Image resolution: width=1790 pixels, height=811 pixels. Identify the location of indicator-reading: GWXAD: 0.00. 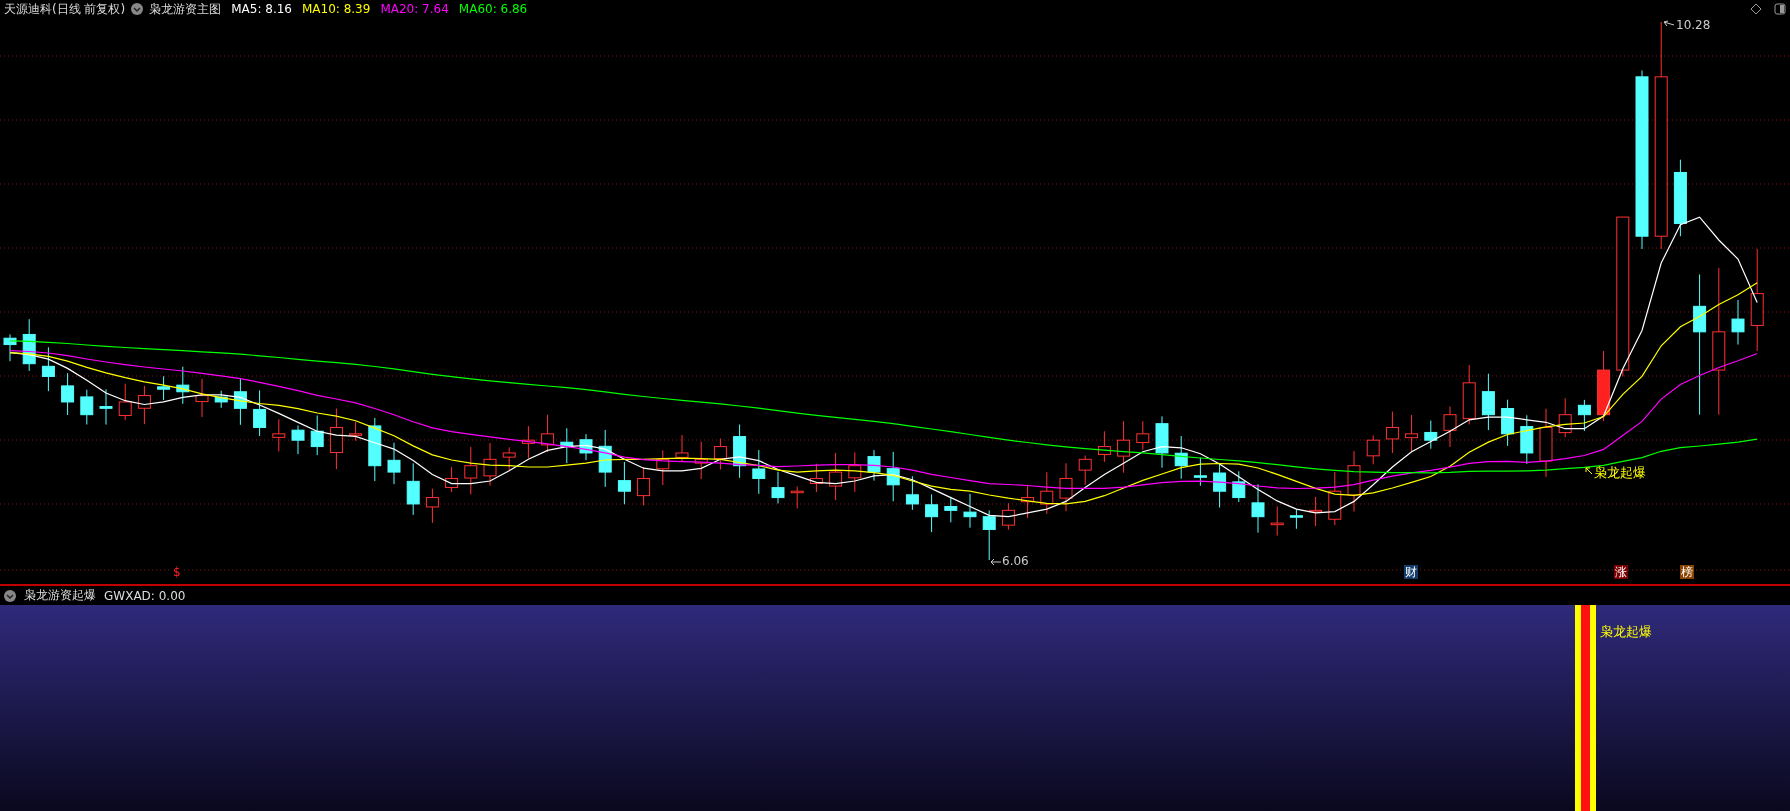
(145, 595).